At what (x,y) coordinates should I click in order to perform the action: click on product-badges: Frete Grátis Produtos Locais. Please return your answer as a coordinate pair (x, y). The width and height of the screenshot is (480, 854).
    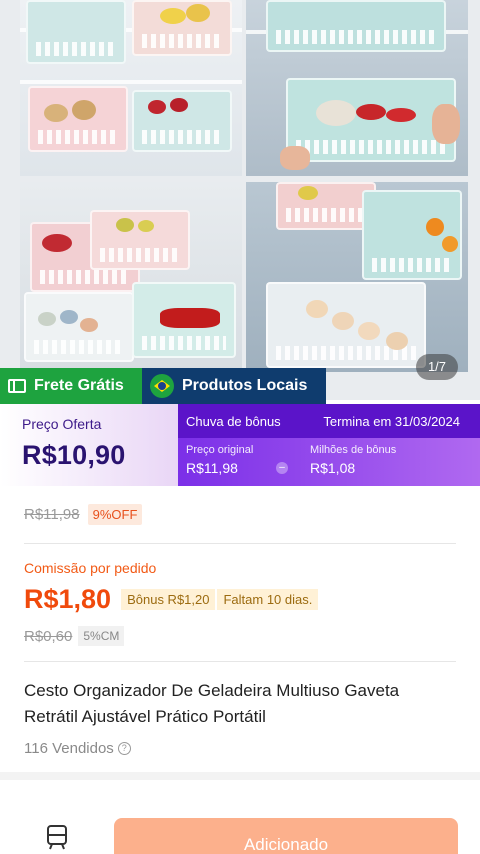
    Looking at the image, I should click on (163, 386).